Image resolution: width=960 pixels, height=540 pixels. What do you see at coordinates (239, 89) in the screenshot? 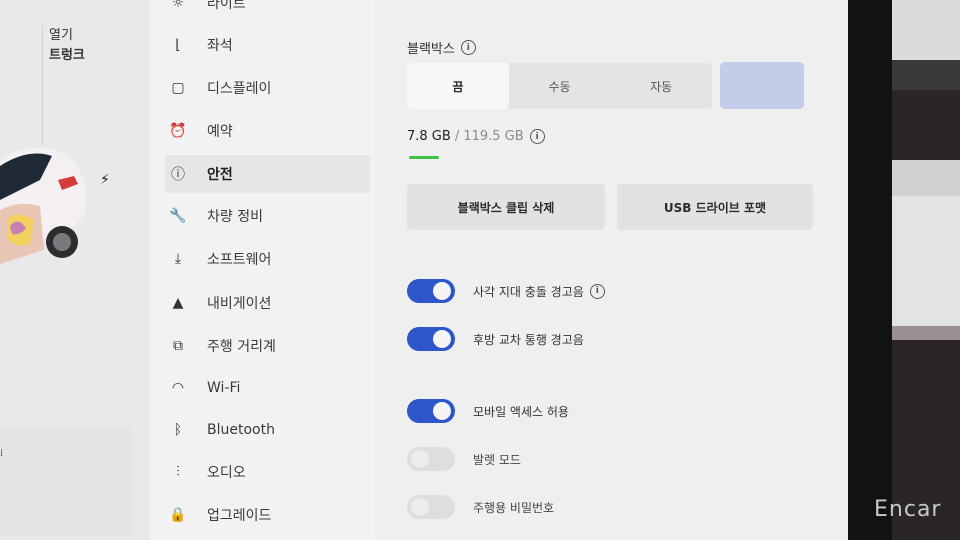
I see `menu-item-label: 디스플레이` at bounding box center [239, 89].